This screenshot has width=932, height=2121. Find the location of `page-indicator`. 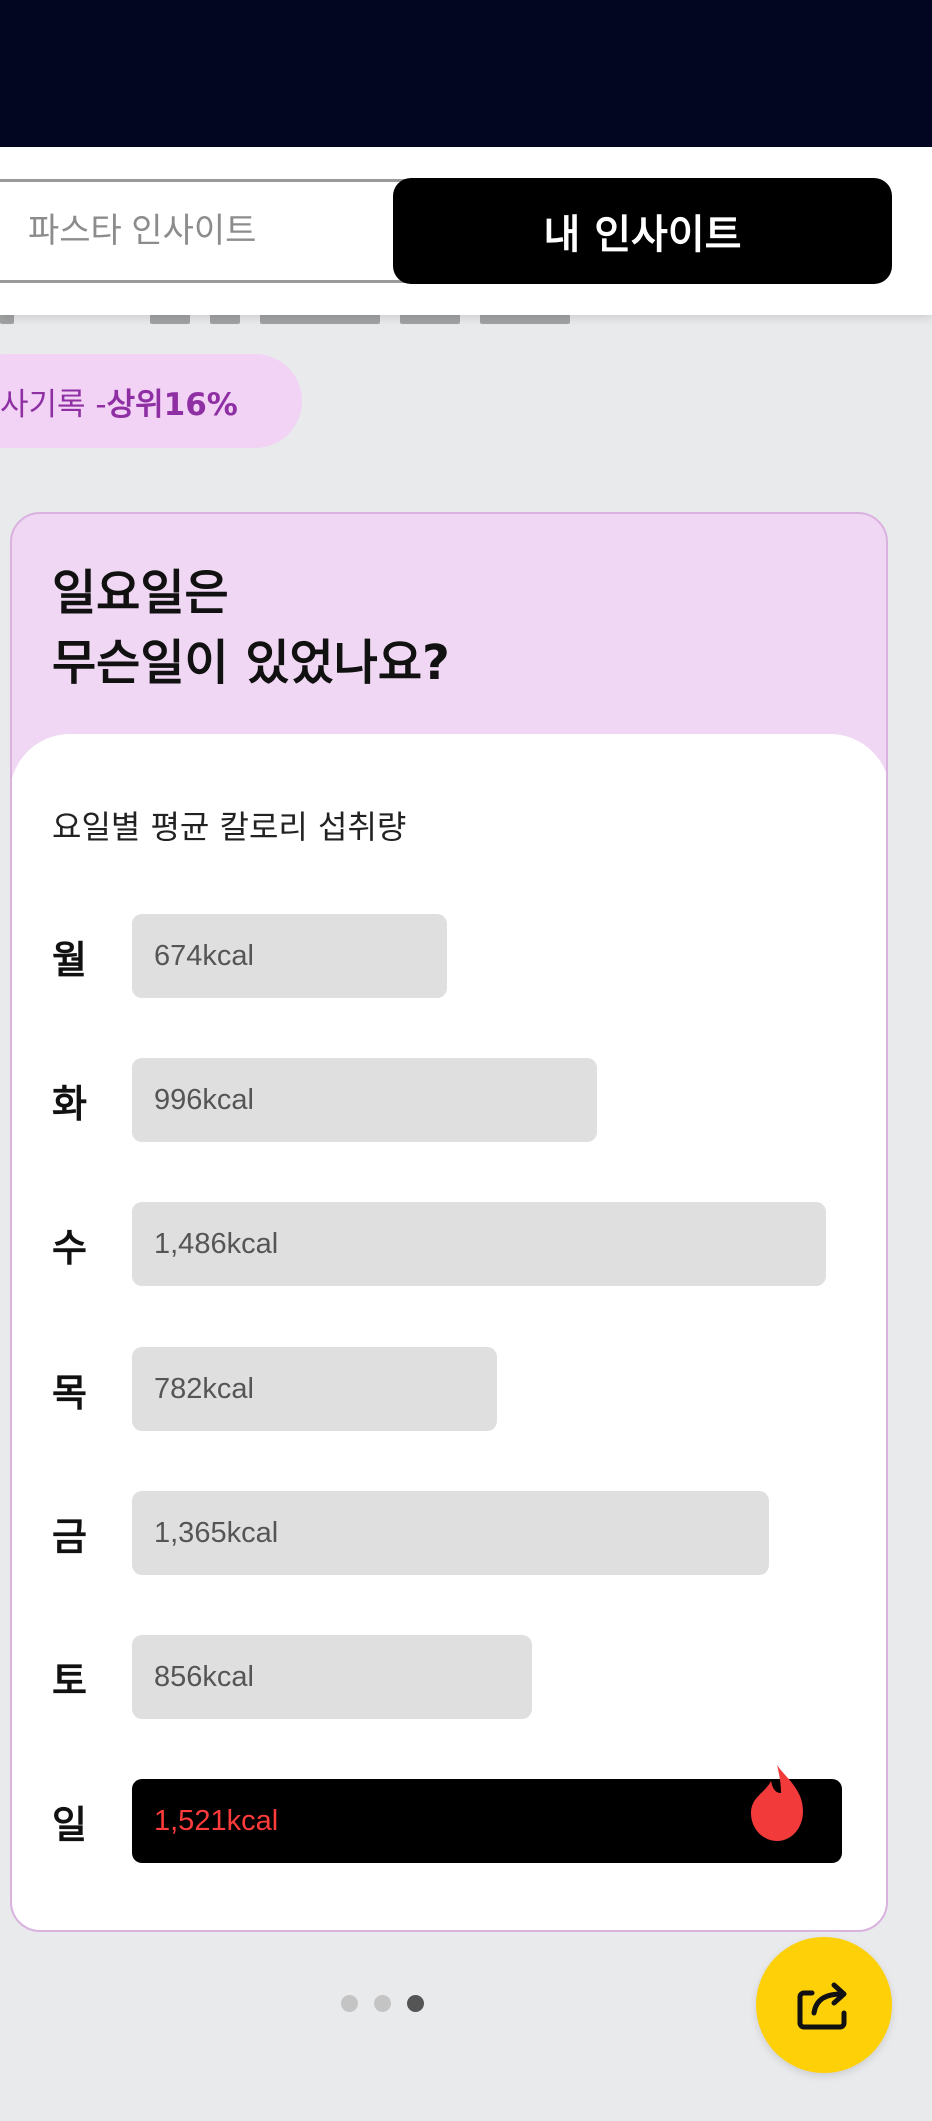

page-indicator is located at coordinates (386, 2003).